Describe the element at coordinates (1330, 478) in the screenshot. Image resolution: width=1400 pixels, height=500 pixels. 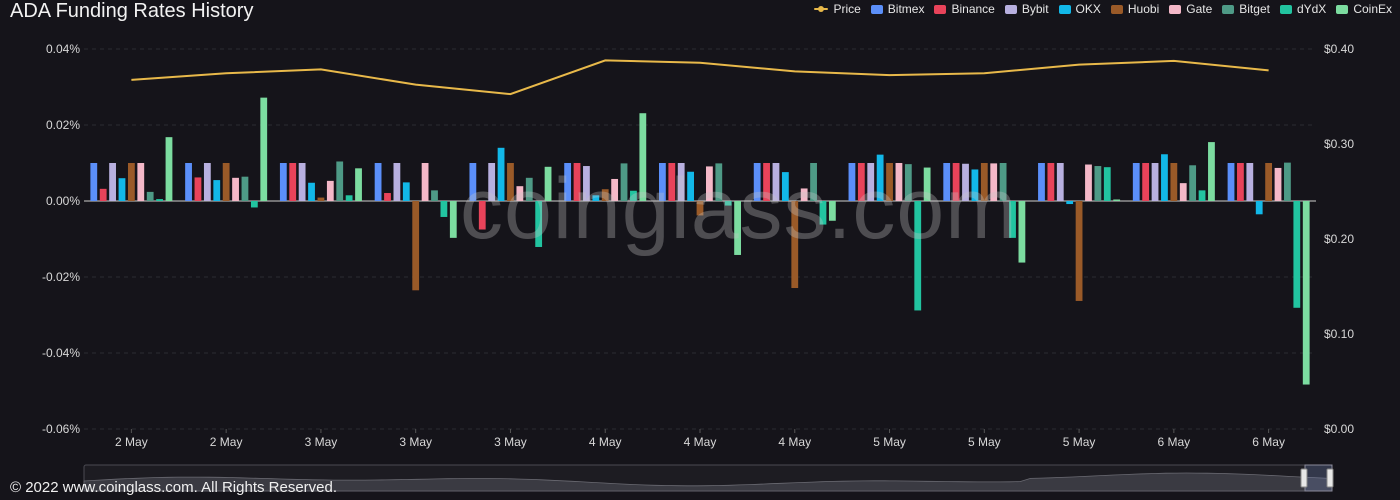
I see `zoom-handle-right` at that location.